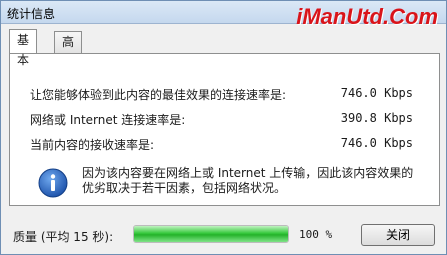  I want to click on info-icon, so click(53, 183).